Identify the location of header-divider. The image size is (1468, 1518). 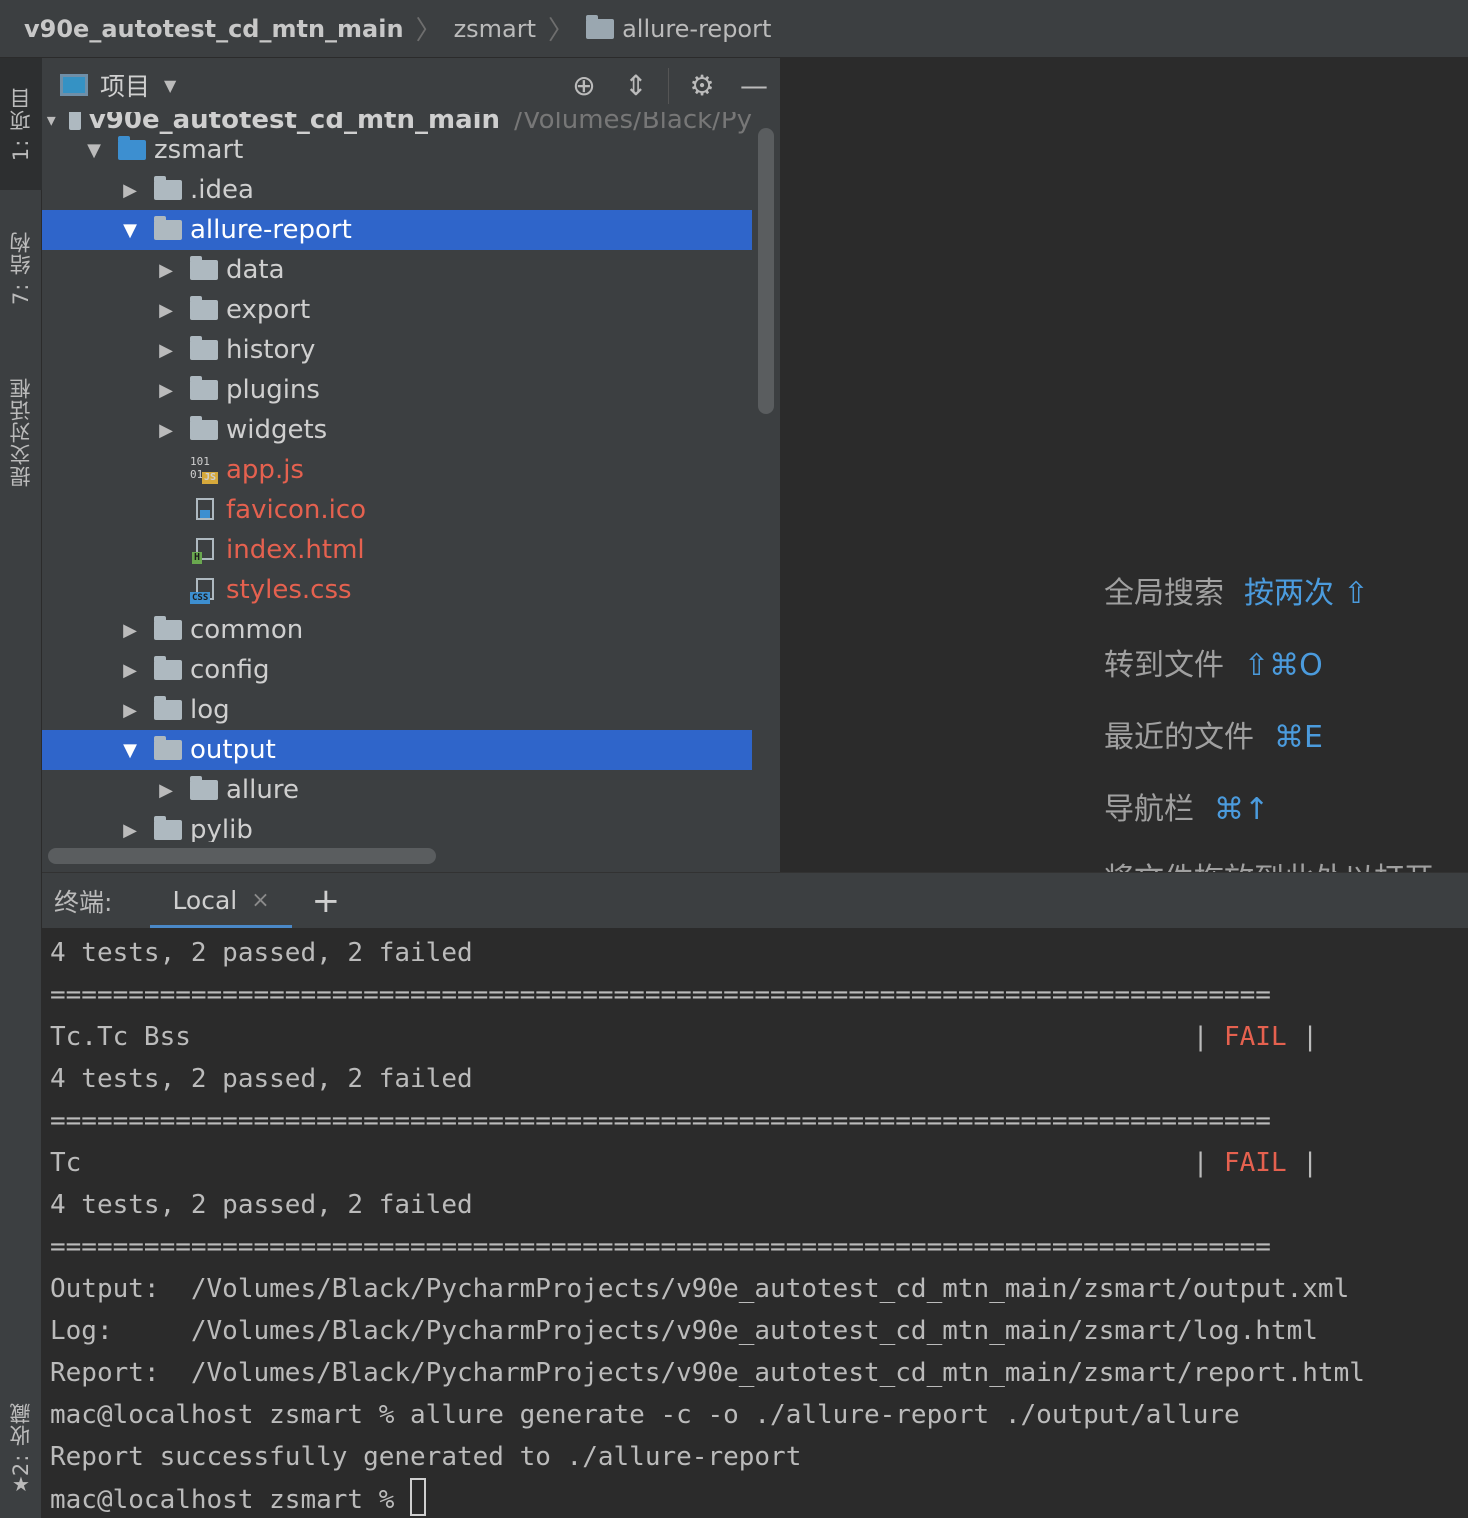
(668, 86).